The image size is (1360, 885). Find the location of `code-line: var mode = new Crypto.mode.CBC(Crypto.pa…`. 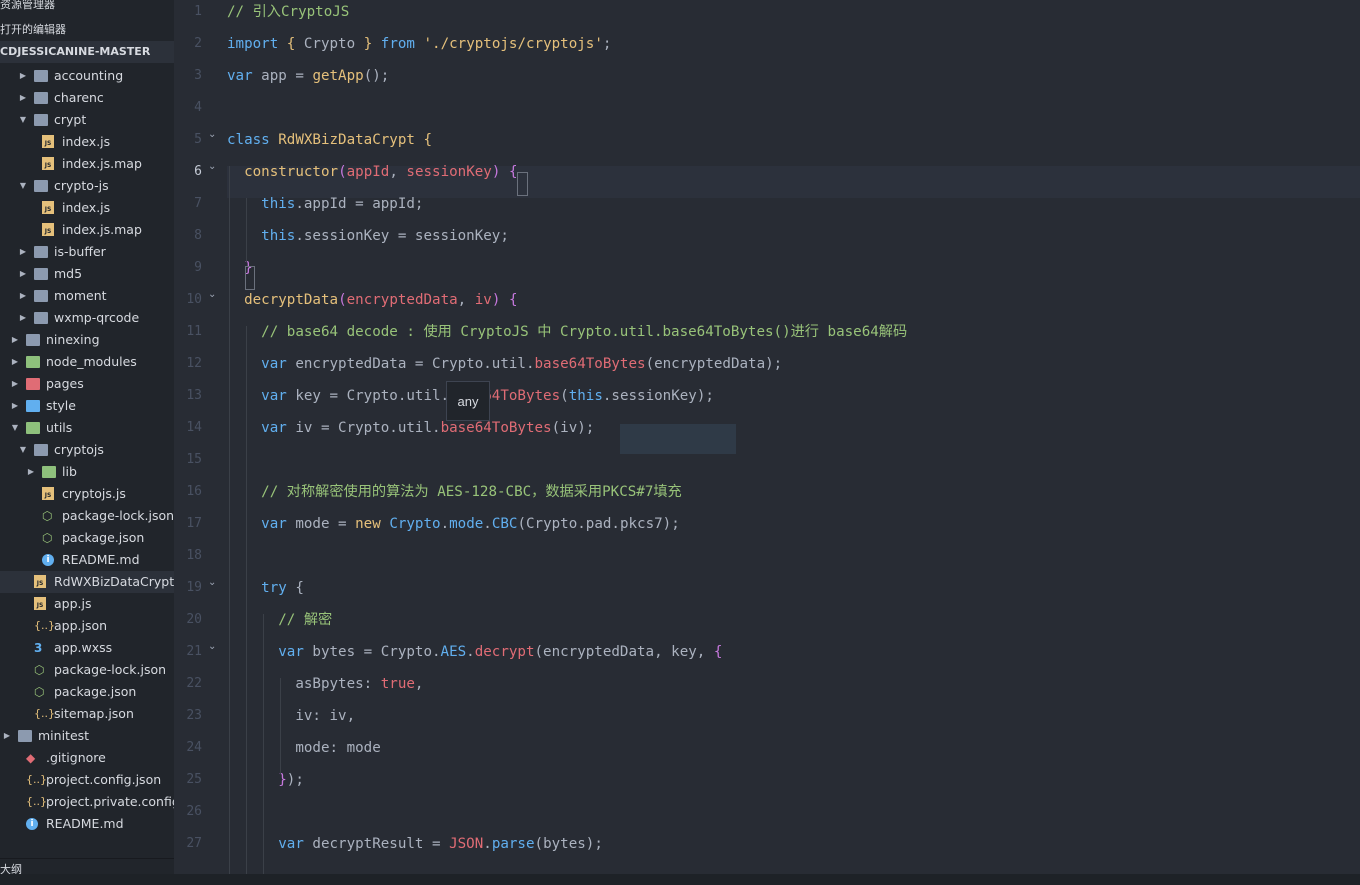

code-line: var mode = new Crypto.mode.CBC(Crypto.pa… is located at coordinates (453, 518).